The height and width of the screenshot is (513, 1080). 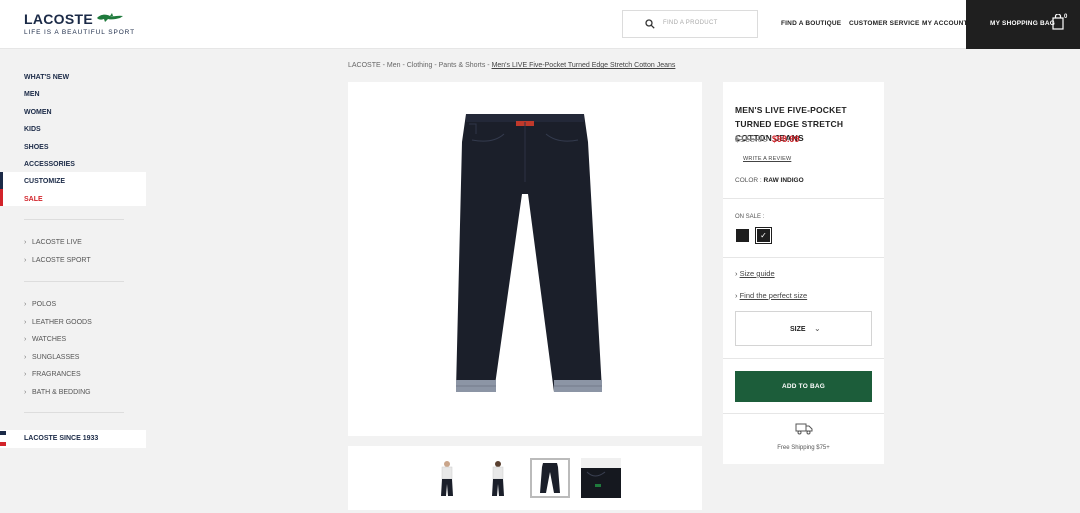 I want to click on sale-price: $98.99, so click(x=786, y=139).